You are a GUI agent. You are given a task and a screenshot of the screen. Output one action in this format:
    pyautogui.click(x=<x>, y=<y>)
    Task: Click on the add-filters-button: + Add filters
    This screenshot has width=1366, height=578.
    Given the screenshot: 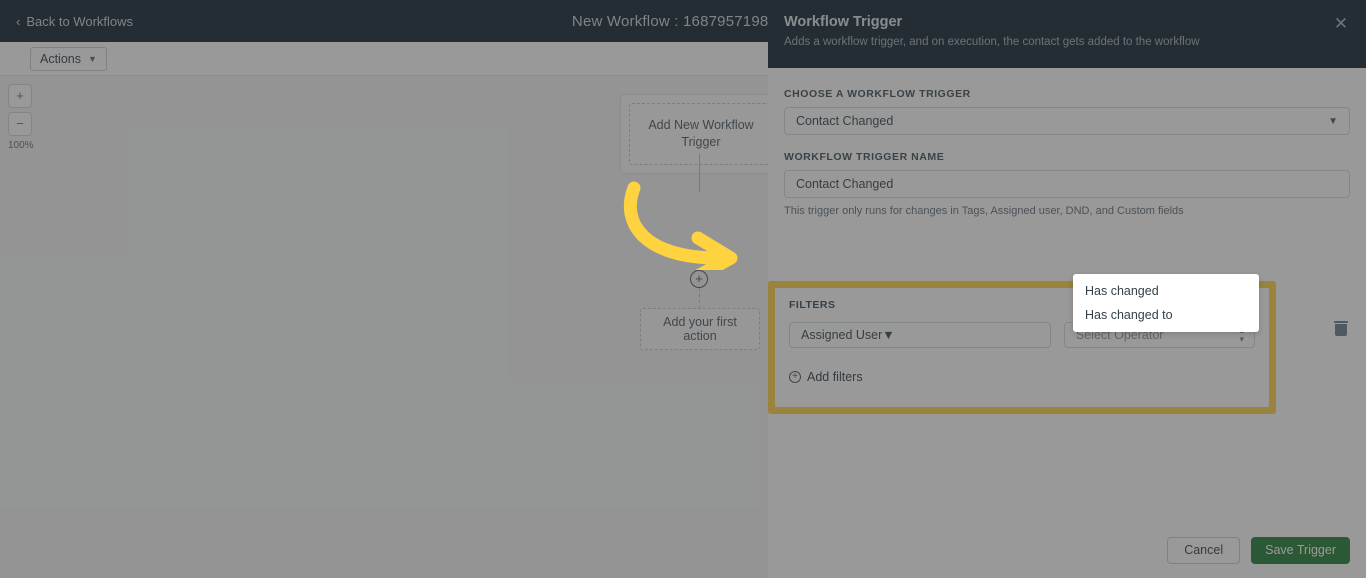 What is the action you would take?
    pyautogui.click(x=1022, y=377)
    